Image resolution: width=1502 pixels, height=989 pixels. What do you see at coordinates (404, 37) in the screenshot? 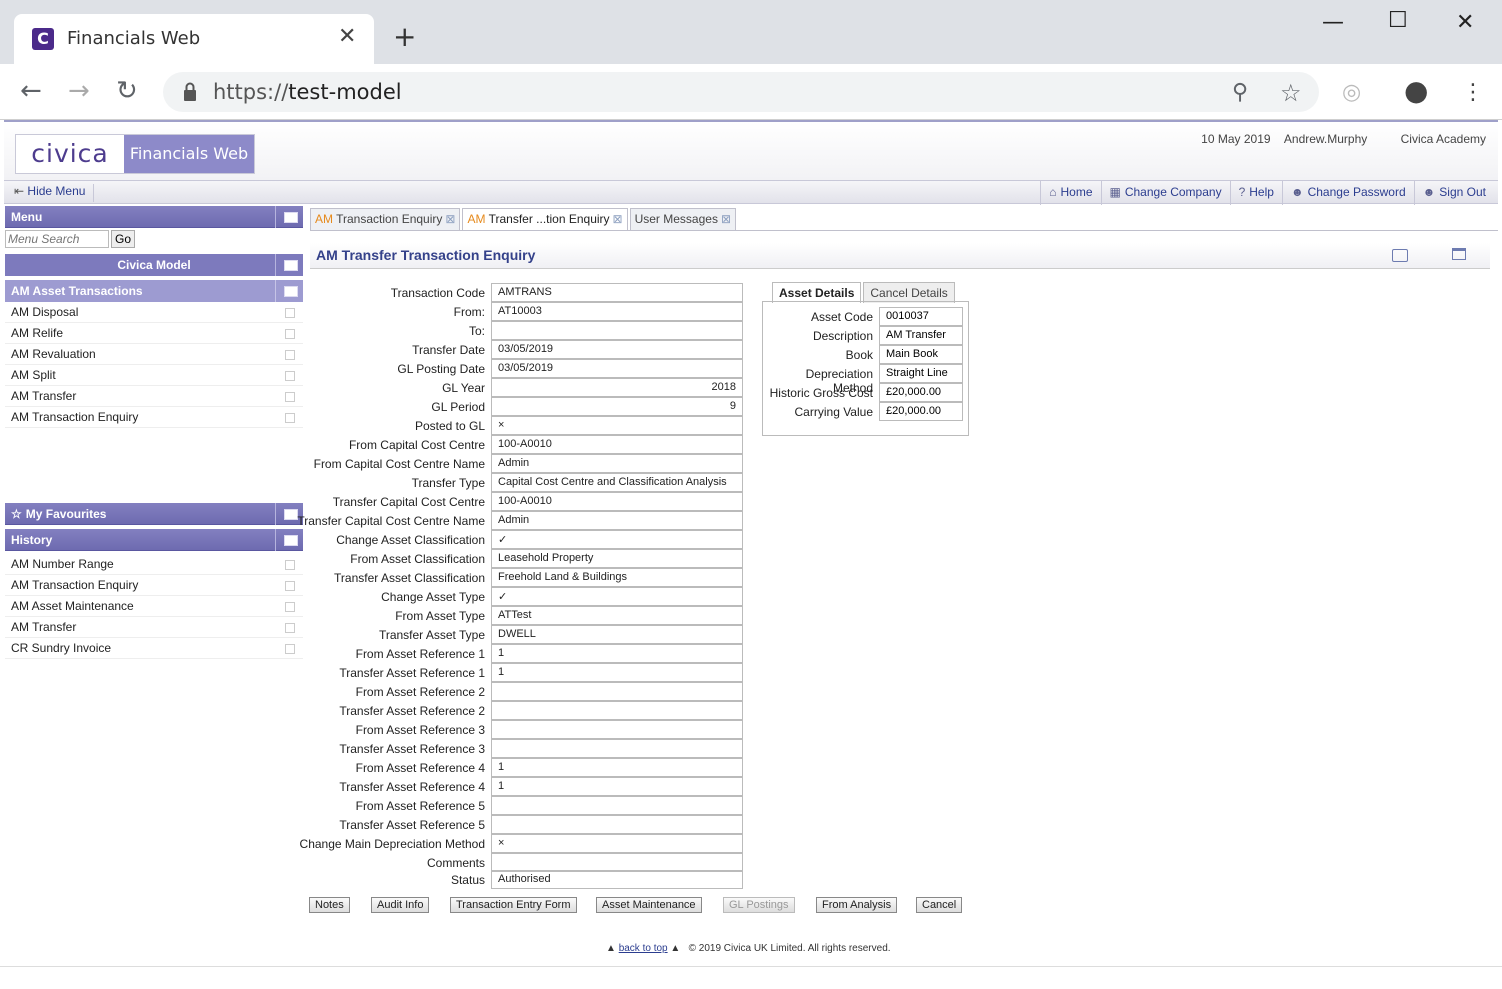
I see `new-tab-icon: +` at bounding box center [404, 37].